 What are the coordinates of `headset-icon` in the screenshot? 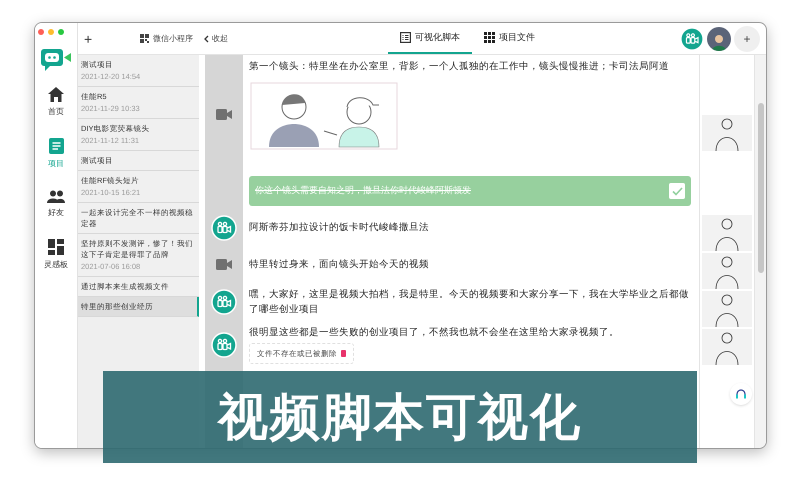 It's located at (741, 394).